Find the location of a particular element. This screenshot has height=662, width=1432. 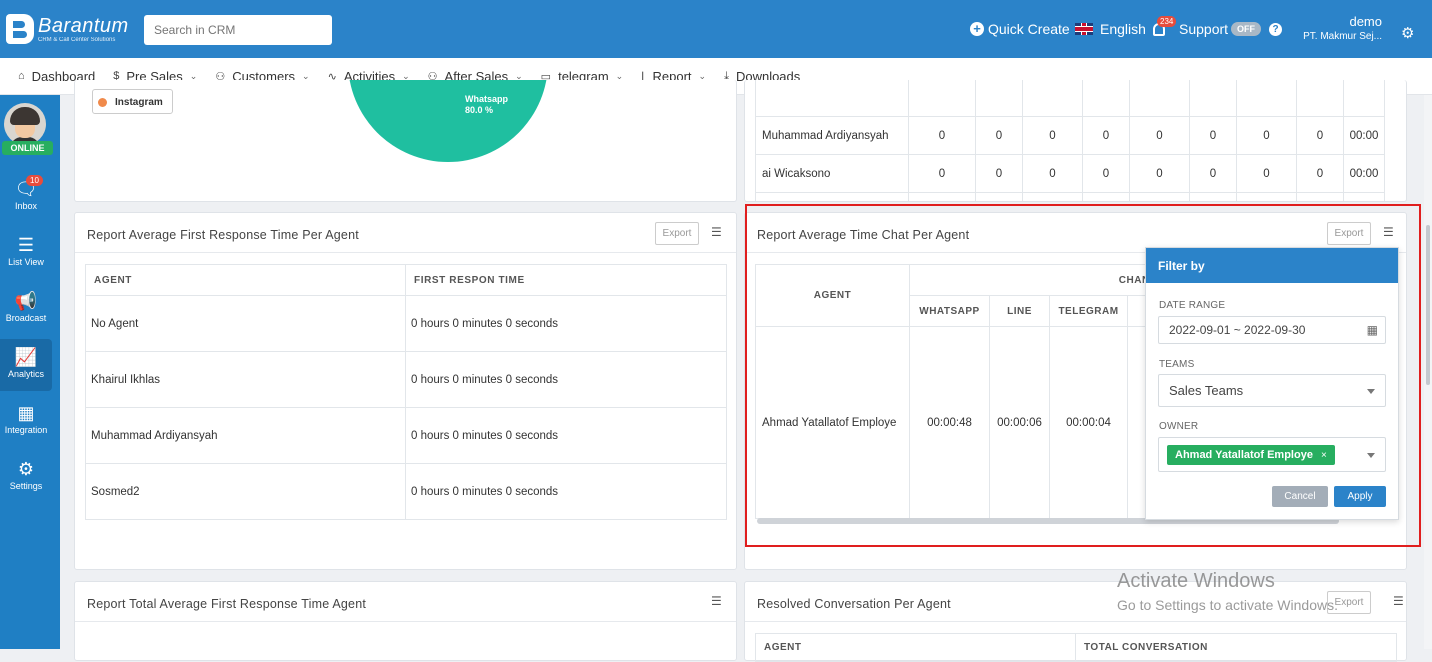

status-badge: ONLINE is located at coordinates (27, 148).